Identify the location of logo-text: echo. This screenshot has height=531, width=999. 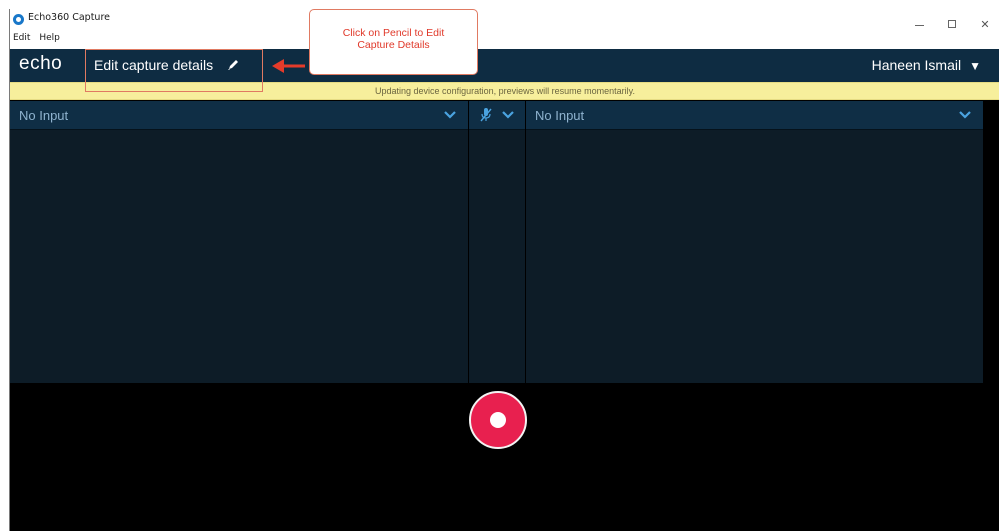
(41, 63).